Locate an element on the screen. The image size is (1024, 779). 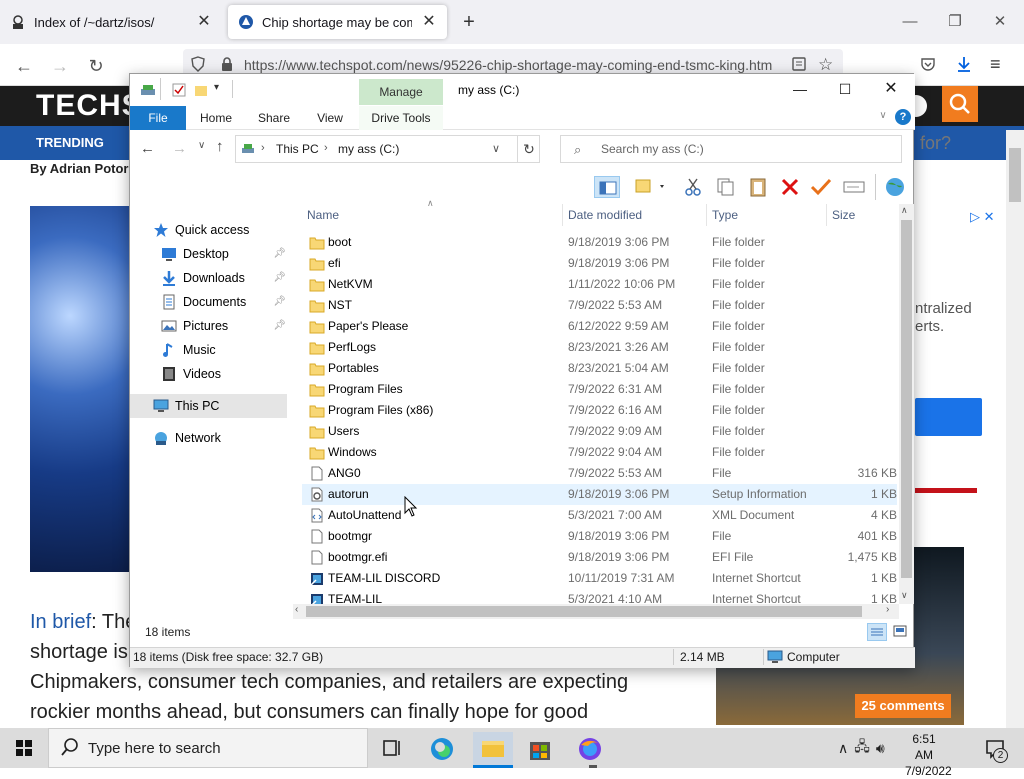
refresh-button: ↻ is located at coordinates (528, 149).